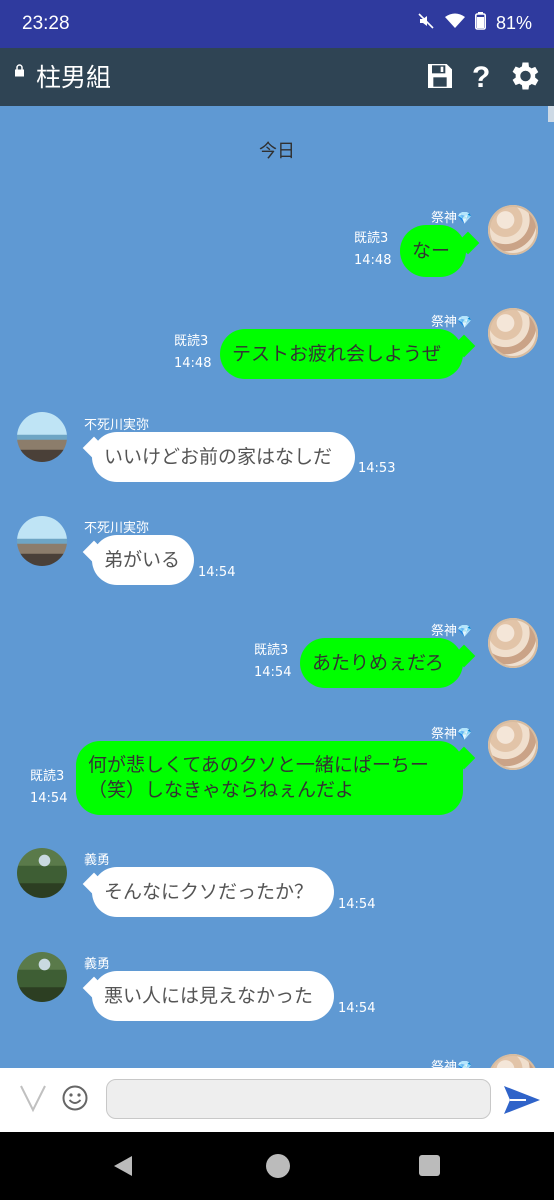 The image size is (554, 1200). What do you see at coordinates (426, 23) in the screenshot?
I see `mute-icon` at bounding box center [426, 23].